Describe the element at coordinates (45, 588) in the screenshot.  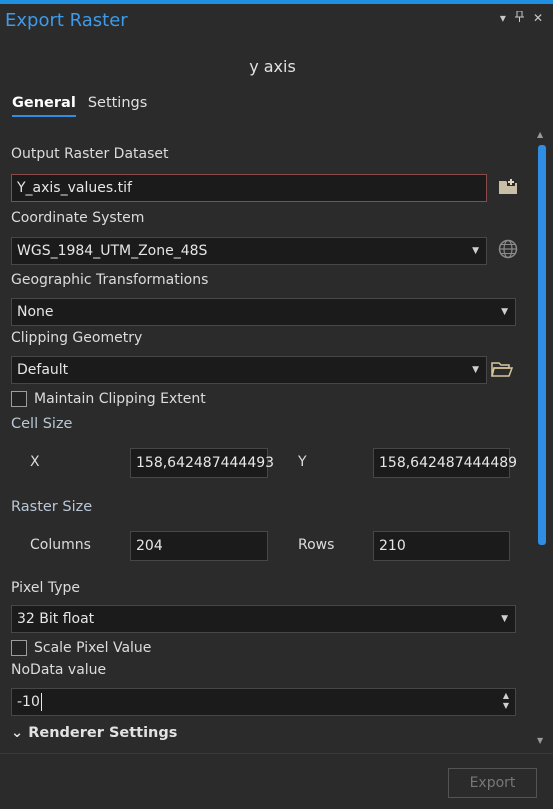
I see `pixel-type-label: Pixel Type` at that location.